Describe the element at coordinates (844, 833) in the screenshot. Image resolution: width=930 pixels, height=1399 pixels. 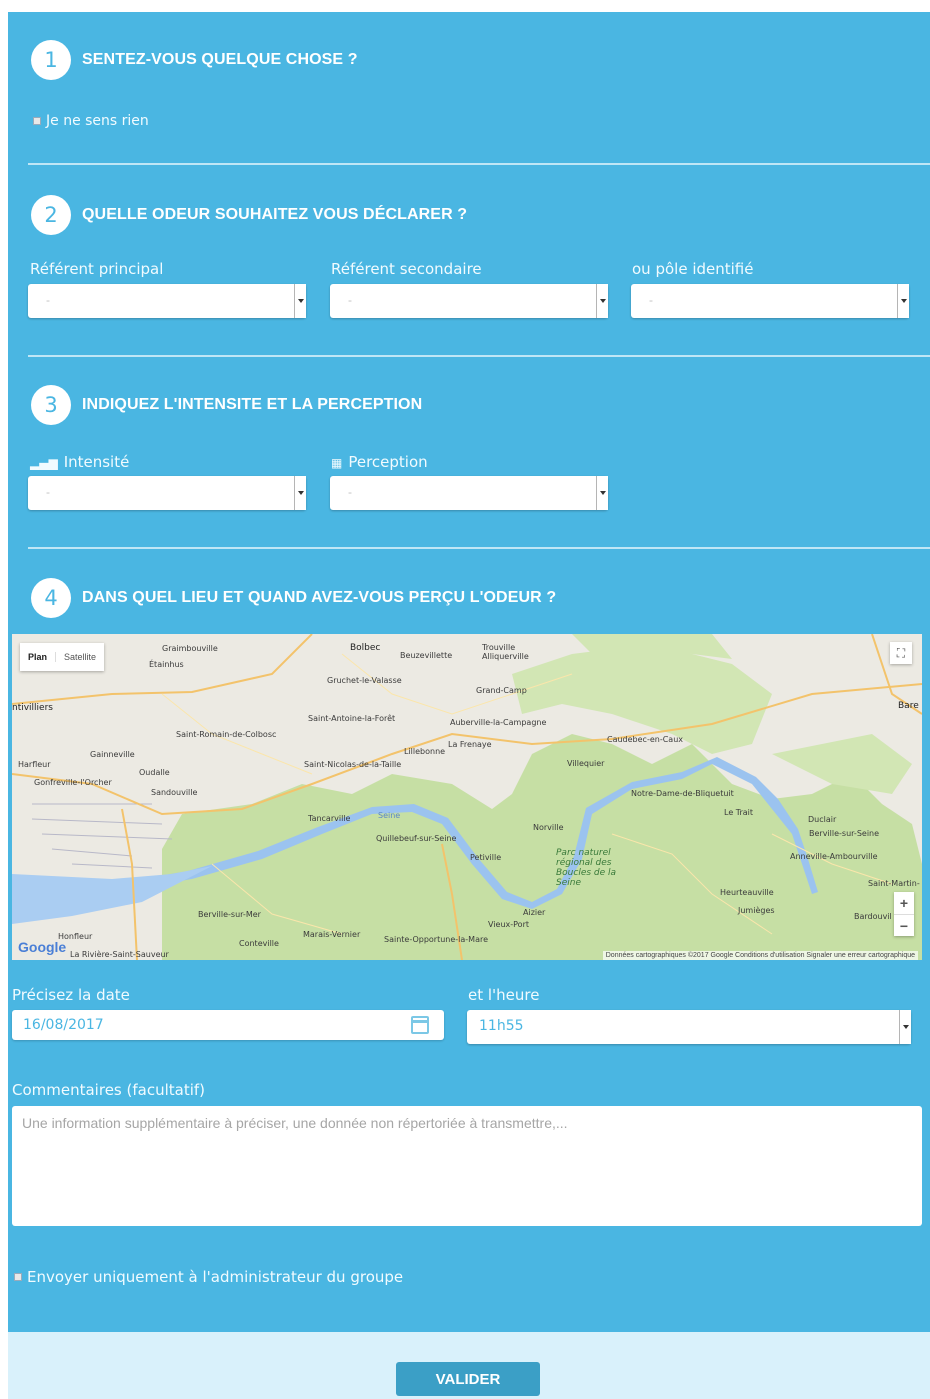
I see `map-label: Berville-sur-Seine` at that location.